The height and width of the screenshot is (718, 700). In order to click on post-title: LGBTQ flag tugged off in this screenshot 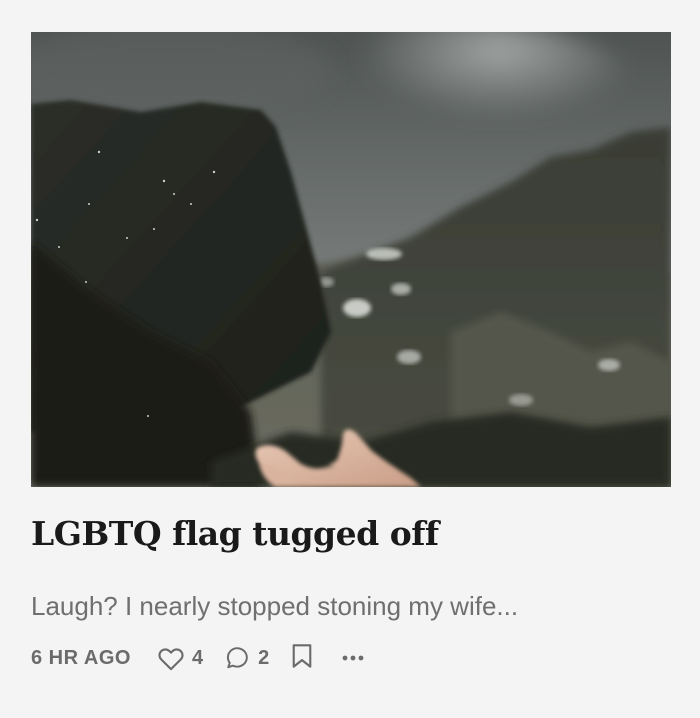, I will do `click(235, 534)`.